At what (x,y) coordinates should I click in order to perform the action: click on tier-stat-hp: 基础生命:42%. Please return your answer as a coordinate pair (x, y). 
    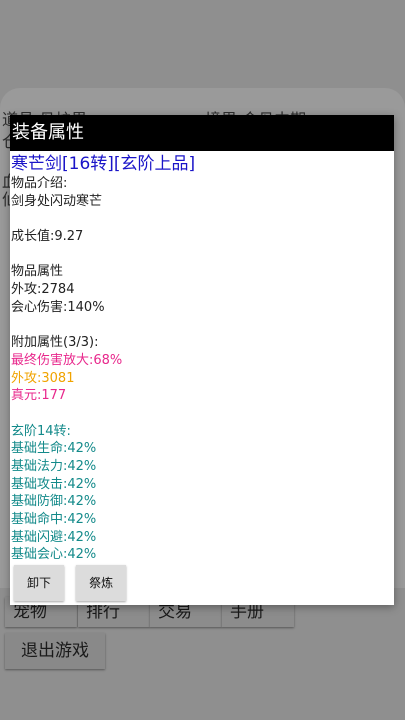
    Looking at the image, I should click on (54, 449).